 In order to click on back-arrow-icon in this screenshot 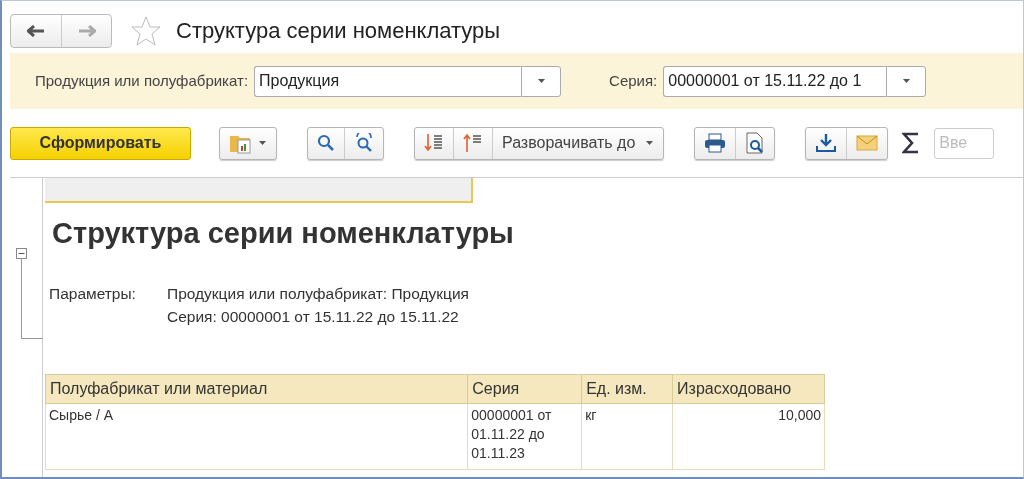, I will do `click(36, 30)`.